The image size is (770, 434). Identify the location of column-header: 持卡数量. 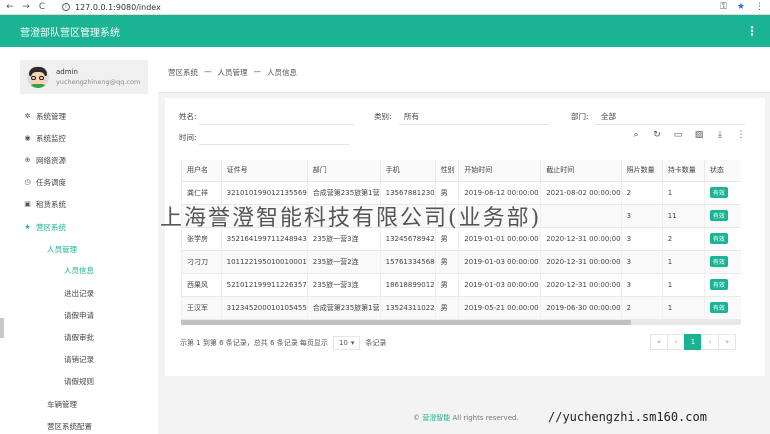
(683, 171).